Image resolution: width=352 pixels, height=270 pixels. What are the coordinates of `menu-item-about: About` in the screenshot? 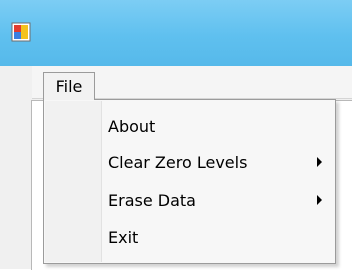 It's located at (219, 126).